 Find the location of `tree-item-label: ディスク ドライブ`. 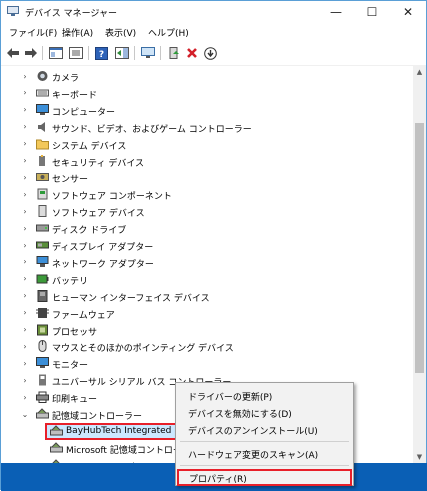

tree-item-label: ディスク ドライブ is located at coordinates (89, 231).